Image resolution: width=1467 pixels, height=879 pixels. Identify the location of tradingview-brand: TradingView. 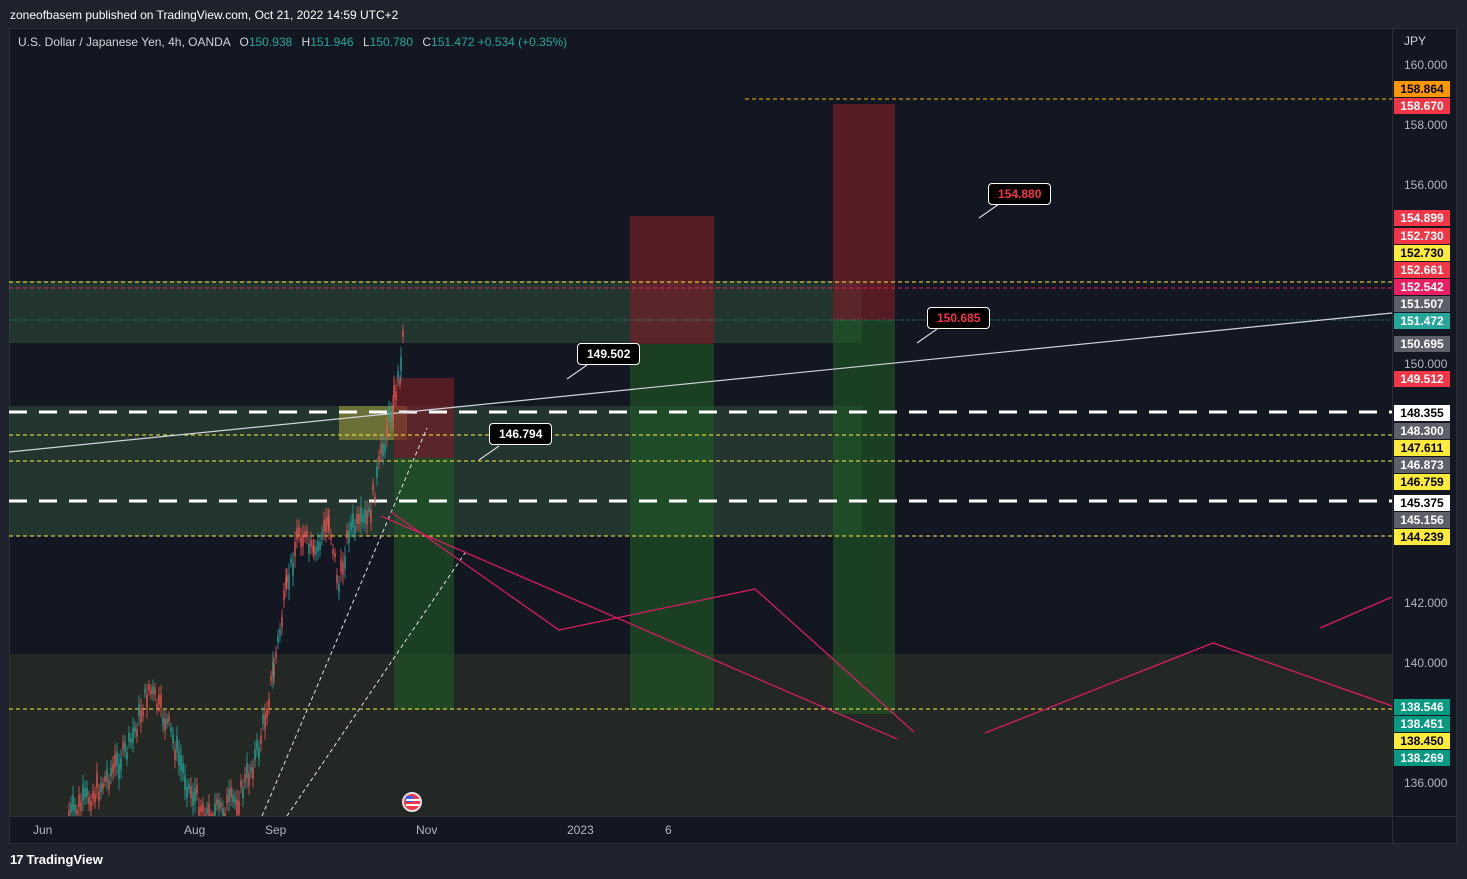
(64, 859).